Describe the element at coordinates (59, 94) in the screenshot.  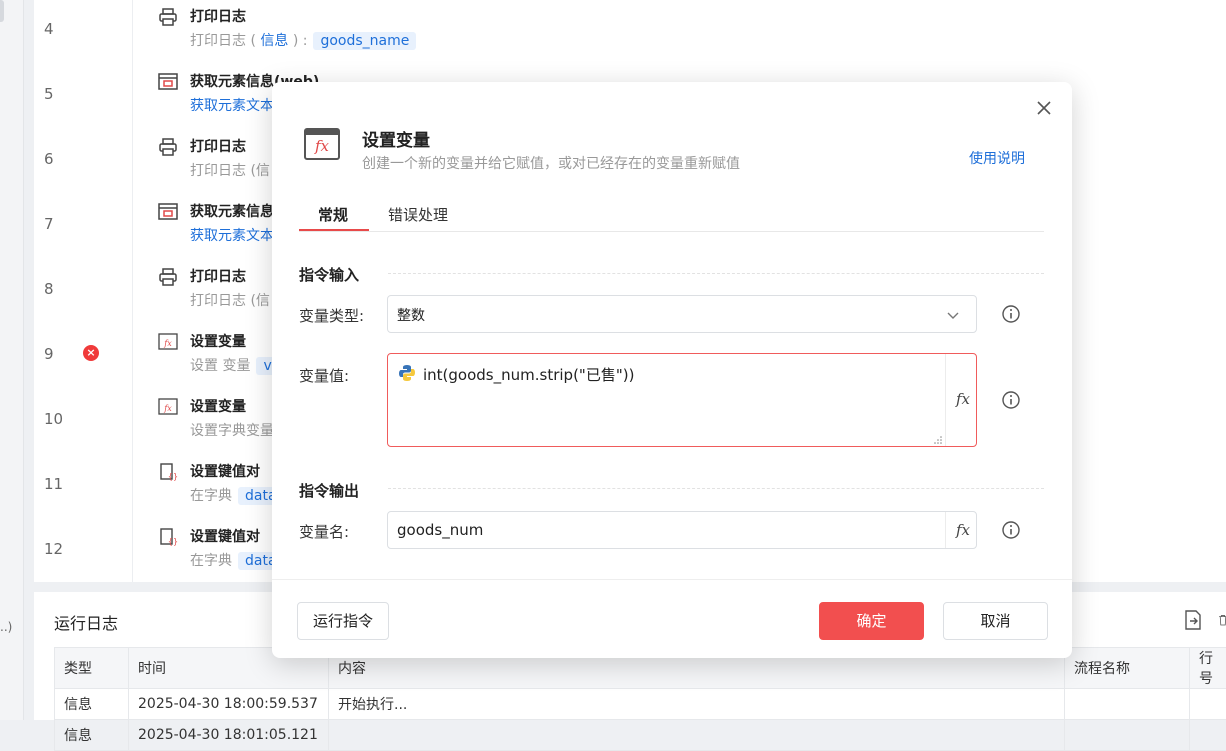
I see `line-number: 5` at that location.